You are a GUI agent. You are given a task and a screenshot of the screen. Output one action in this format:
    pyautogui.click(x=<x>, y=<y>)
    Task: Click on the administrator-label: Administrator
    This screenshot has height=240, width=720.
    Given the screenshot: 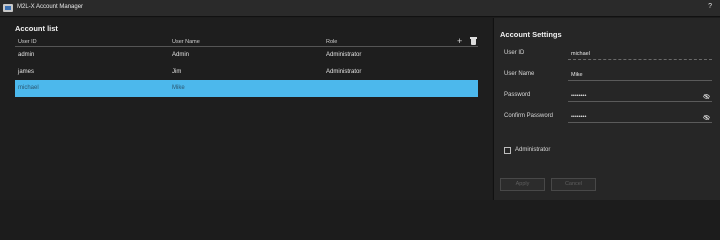 What is the action you would take?
    pyautogui.click(x=533, y=150)
    